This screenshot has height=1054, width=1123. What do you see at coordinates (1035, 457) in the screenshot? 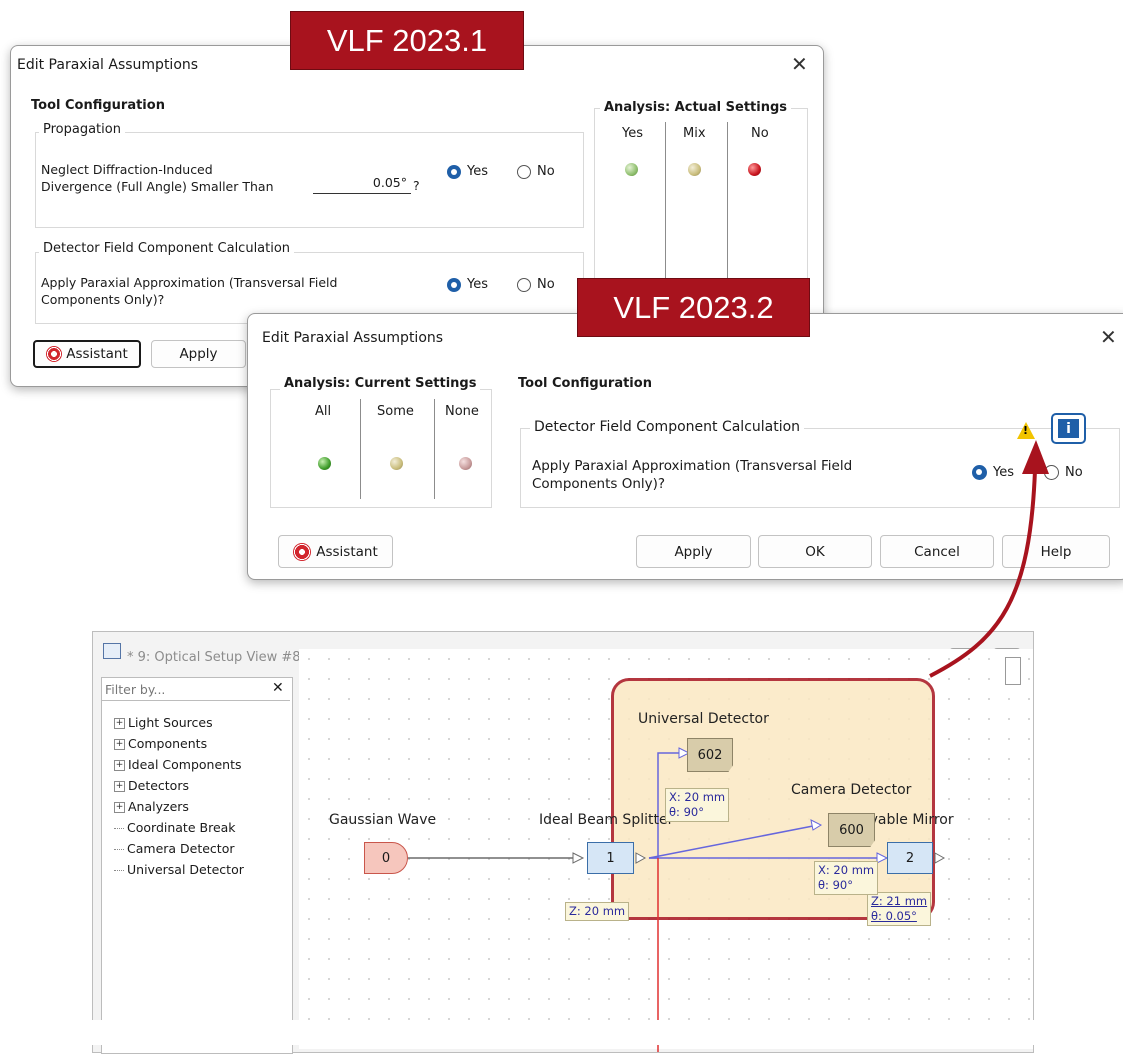
I see `callout-arrow-head` at bounding box center [1035, 457].